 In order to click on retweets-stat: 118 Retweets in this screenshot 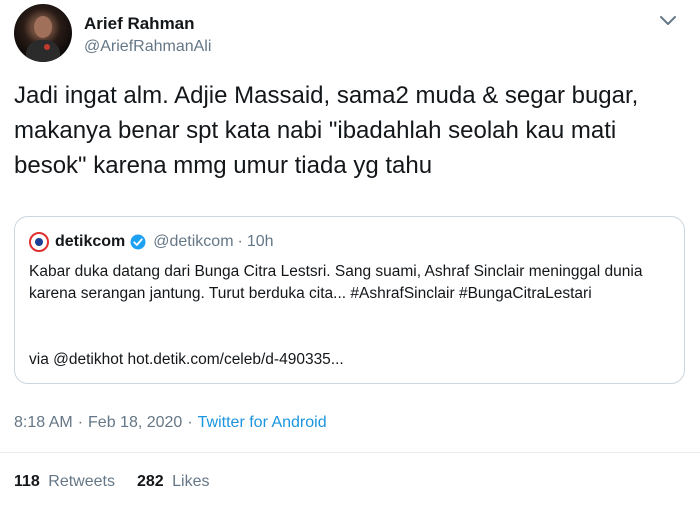, I will do `click(64, 482)`.